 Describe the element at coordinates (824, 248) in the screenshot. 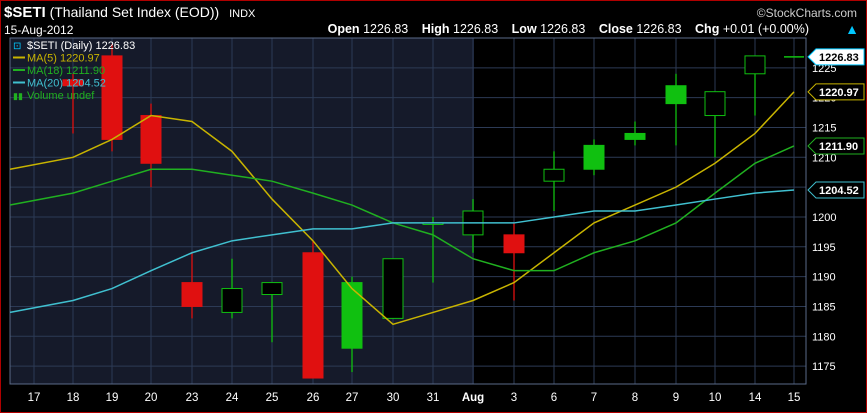

I see `y-tick-label: 1195` at that location.